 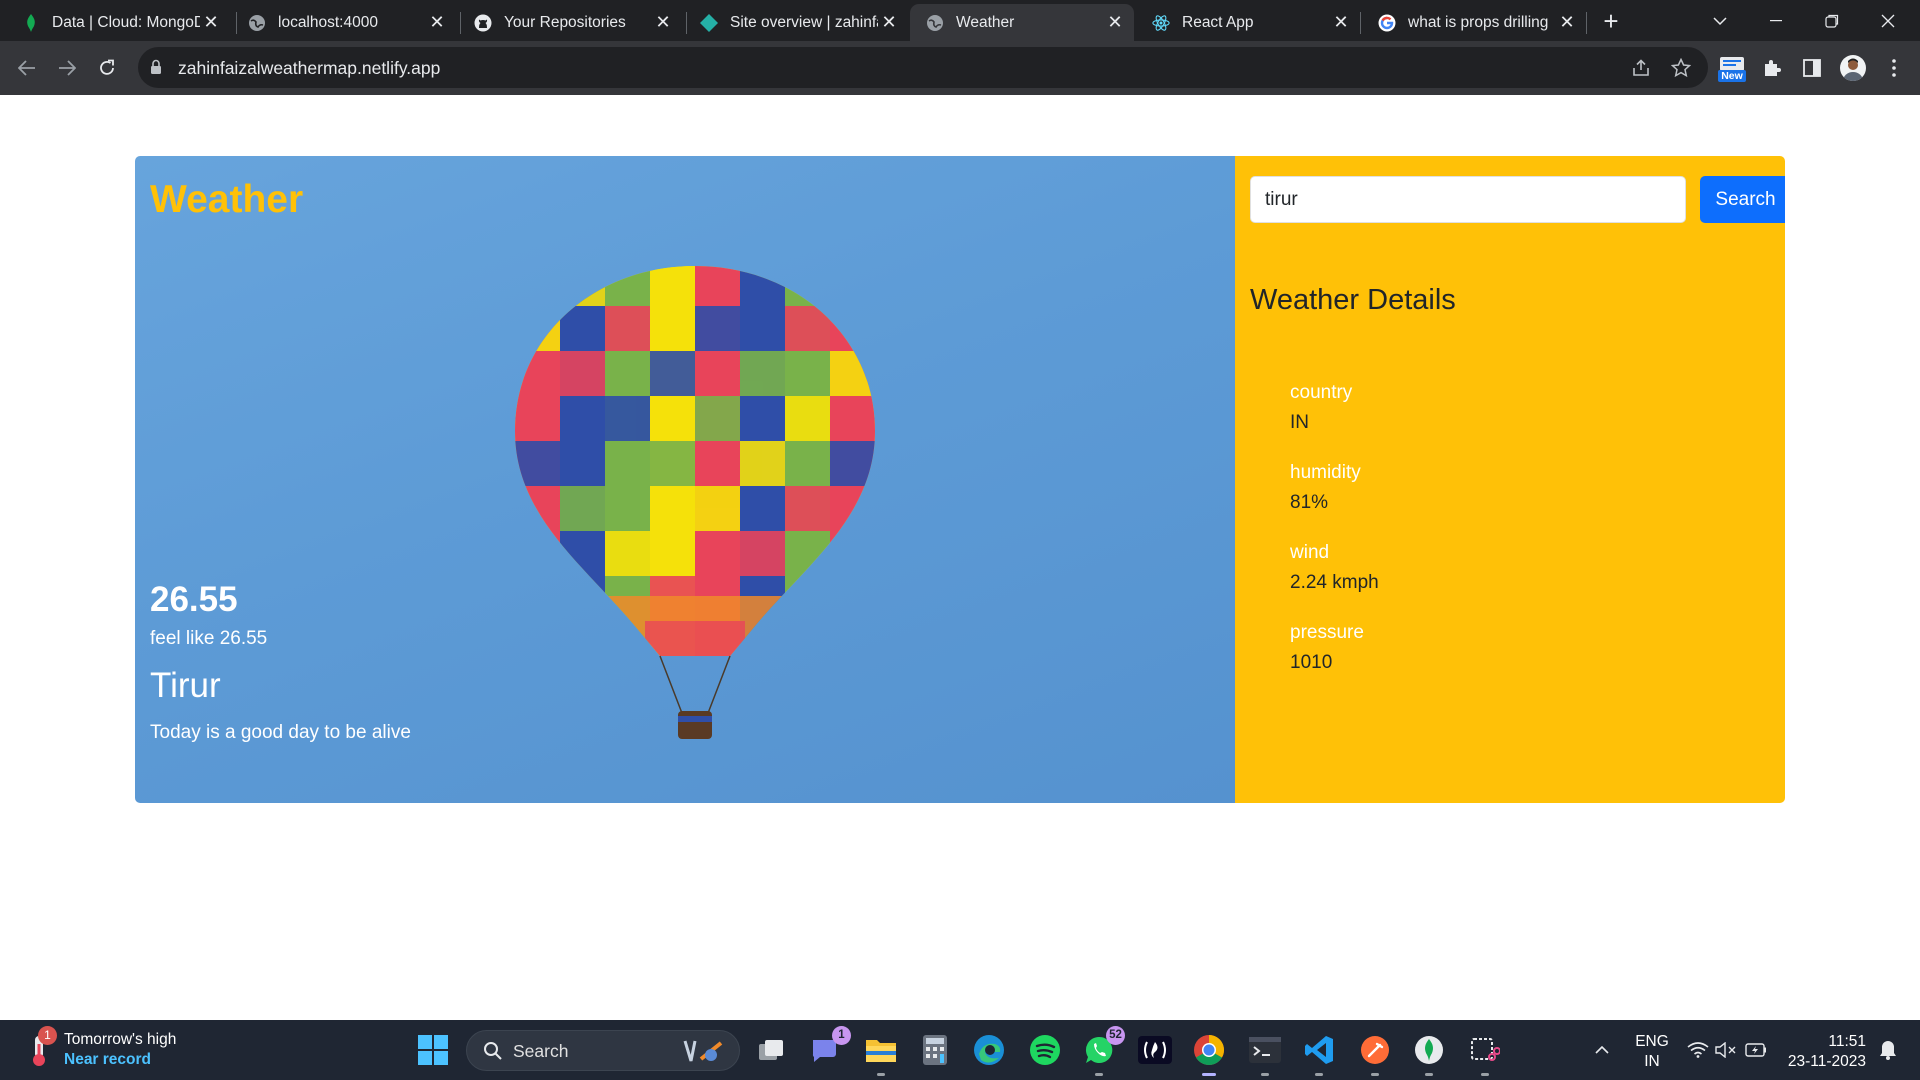 What do you see at coordinates (989, 1050) in the screenshot?
I see `edge-browser-icon` at bounding box center [989, 1050].